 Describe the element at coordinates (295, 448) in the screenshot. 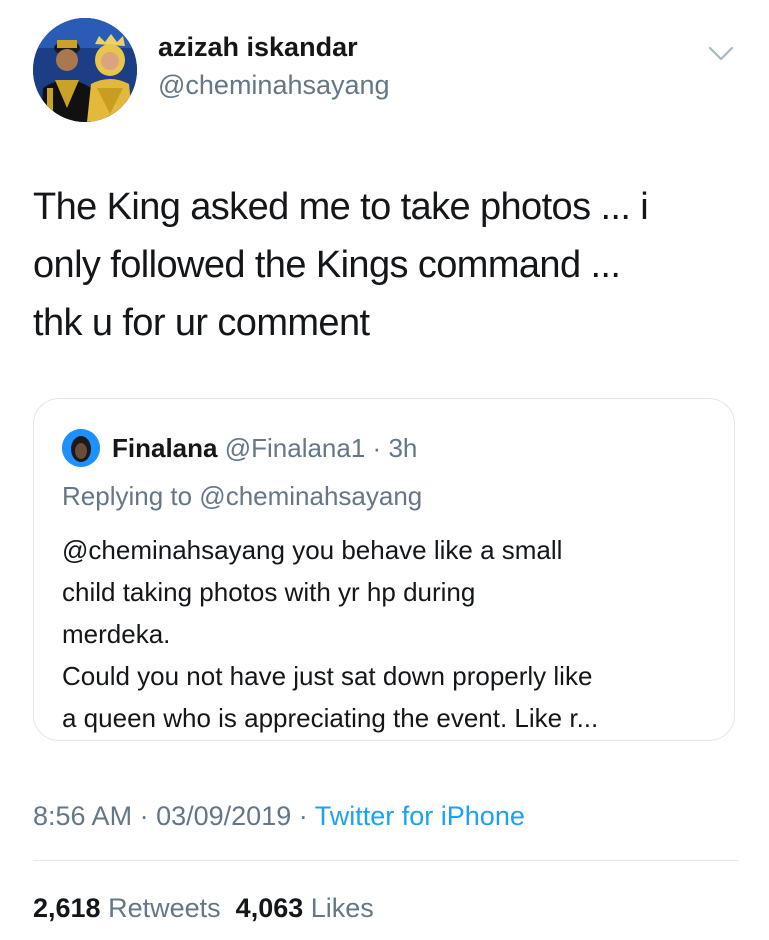

I see `quoted-handle: @Finalana1` at that location.